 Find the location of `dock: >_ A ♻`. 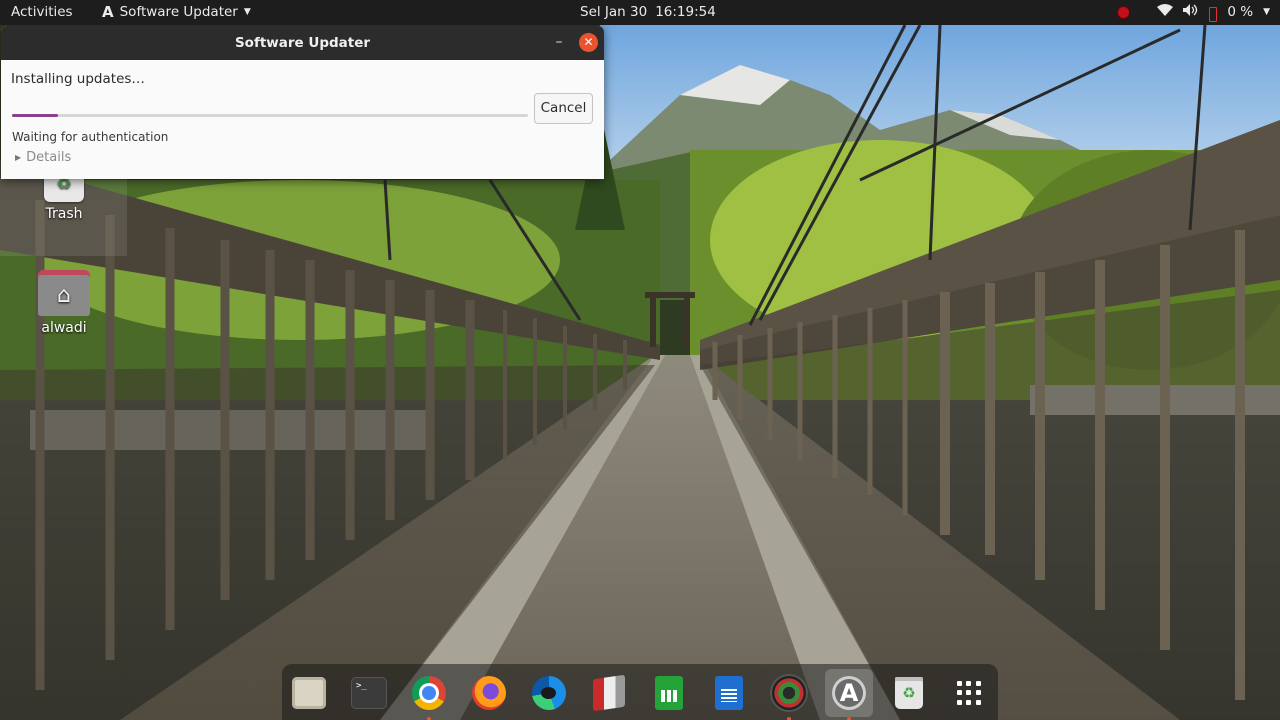

dock: >_ A ♻ is located at coordinates (640, 692).